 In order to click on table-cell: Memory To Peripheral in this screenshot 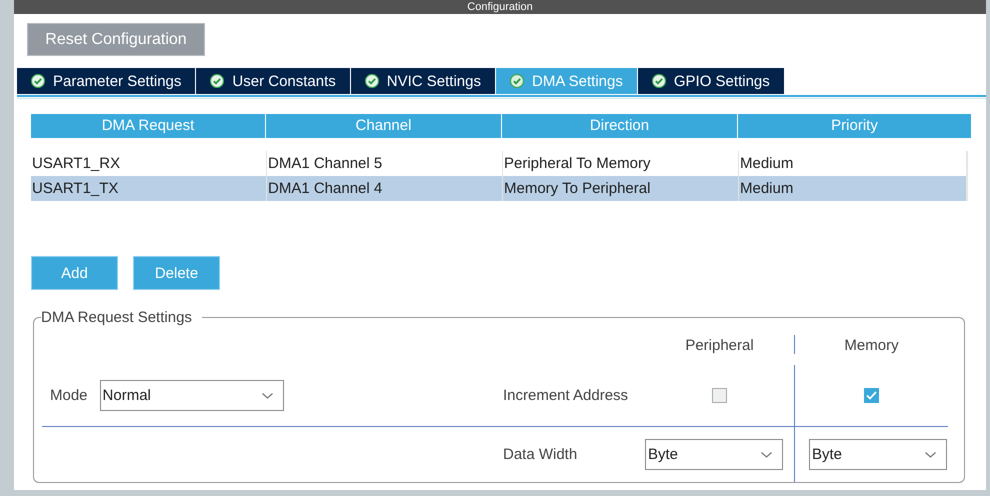, I will do `click(619, 188)`.